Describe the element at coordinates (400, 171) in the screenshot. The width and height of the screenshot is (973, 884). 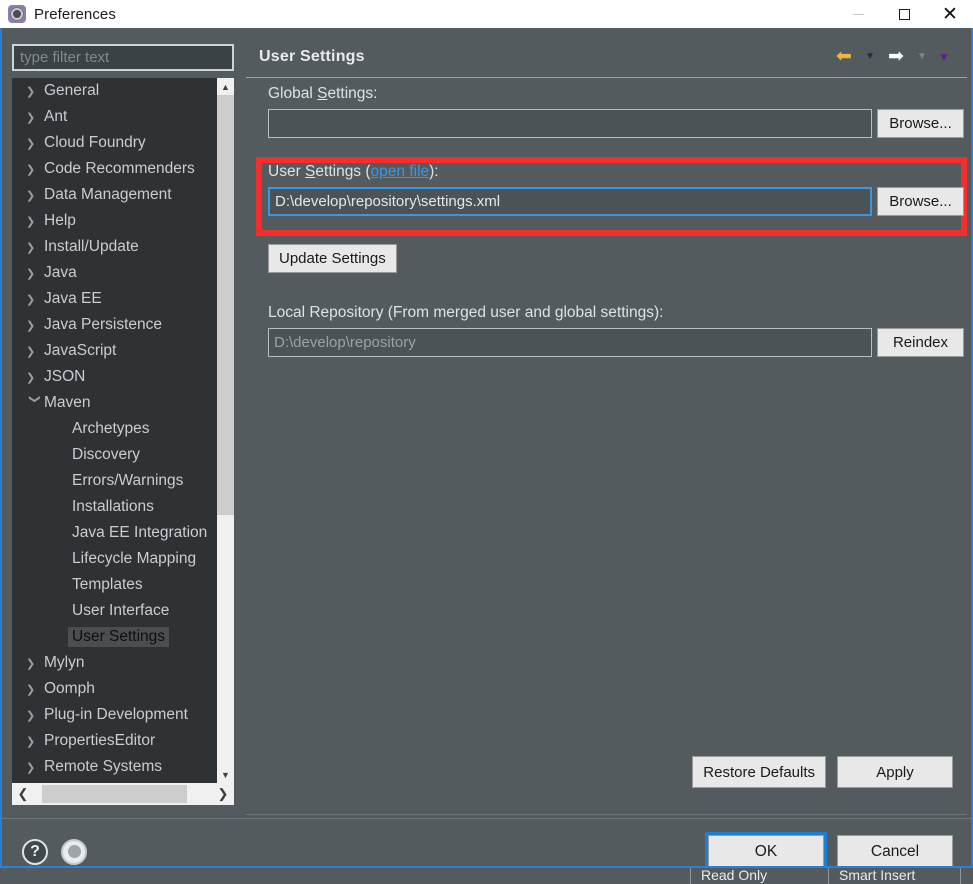
I see `open-file-link: open file` at that location.